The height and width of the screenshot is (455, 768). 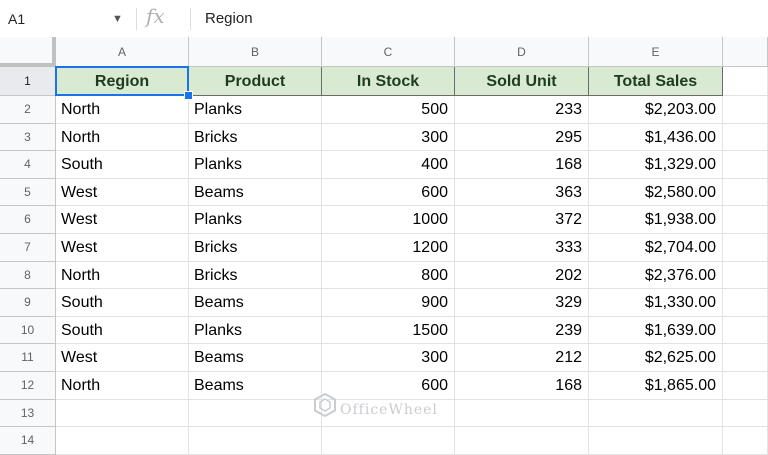 What do you see at coordinates (388, 81) in the screenshot?
I see `header-cell: In Stock` at bounding box center [388, 81].